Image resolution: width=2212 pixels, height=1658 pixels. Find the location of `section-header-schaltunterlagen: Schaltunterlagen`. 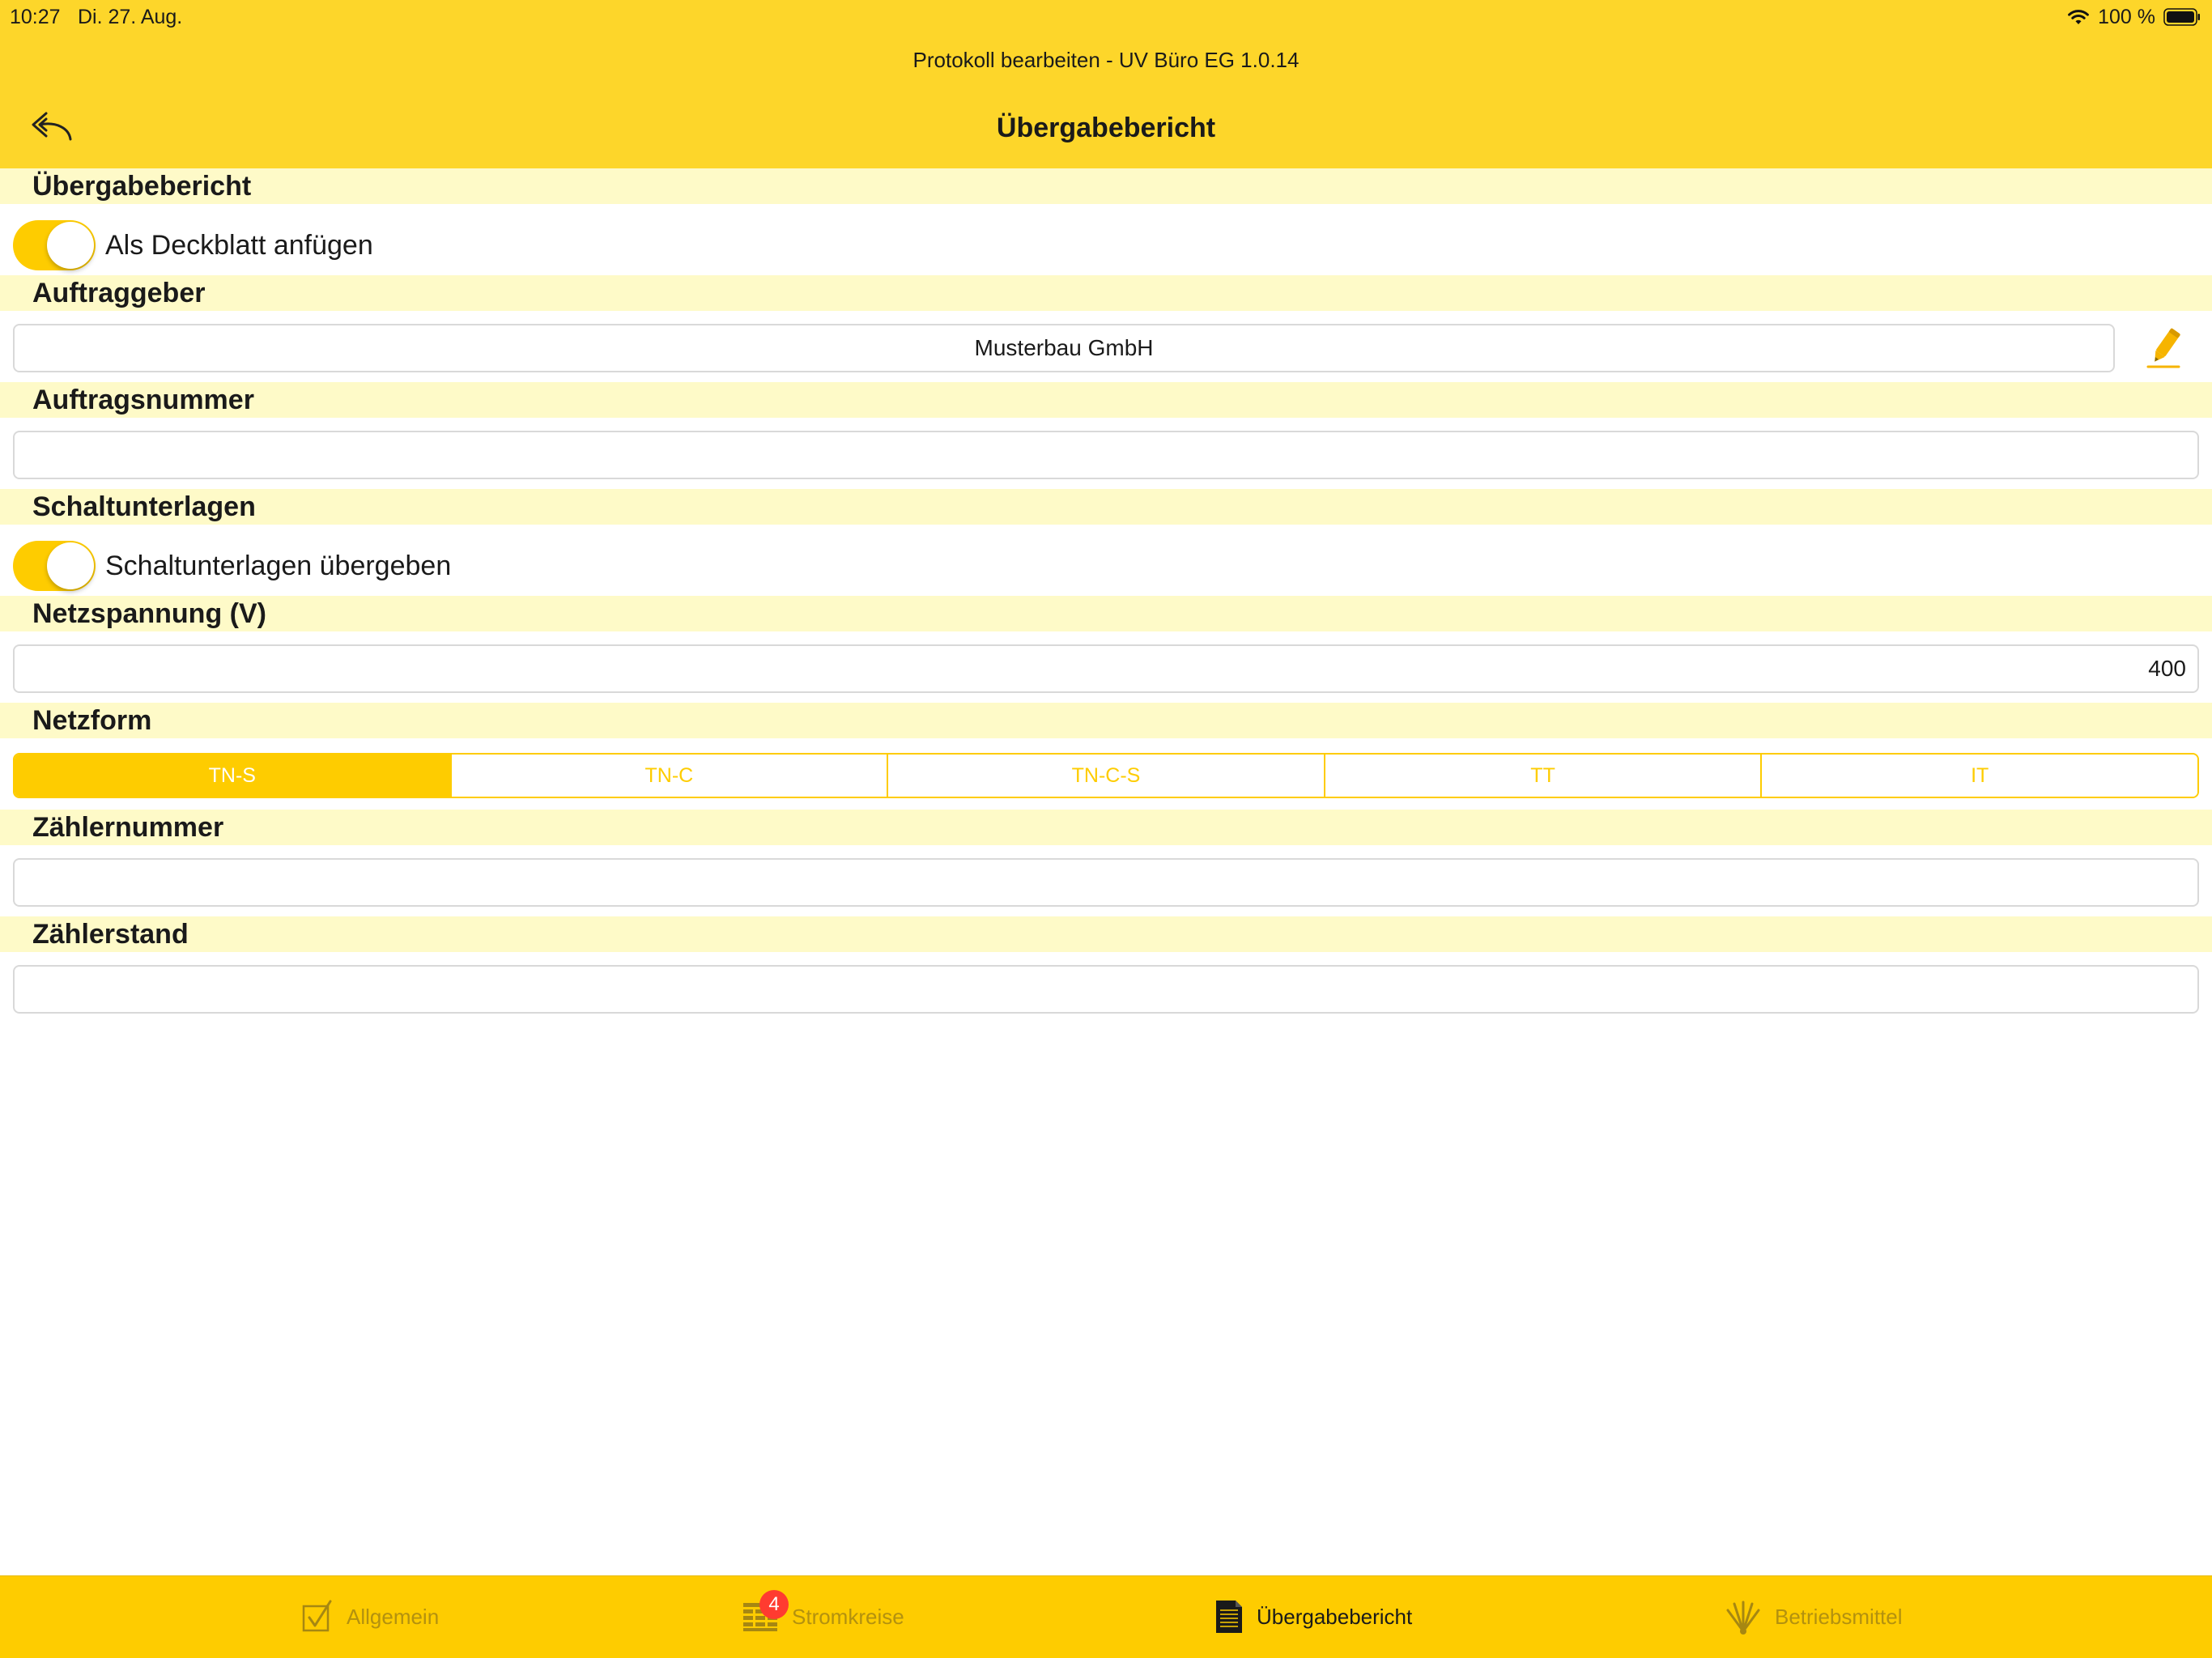

section-header-schaltunterlagen: Schaltunterlagen is located at coordinates (1106, 507).